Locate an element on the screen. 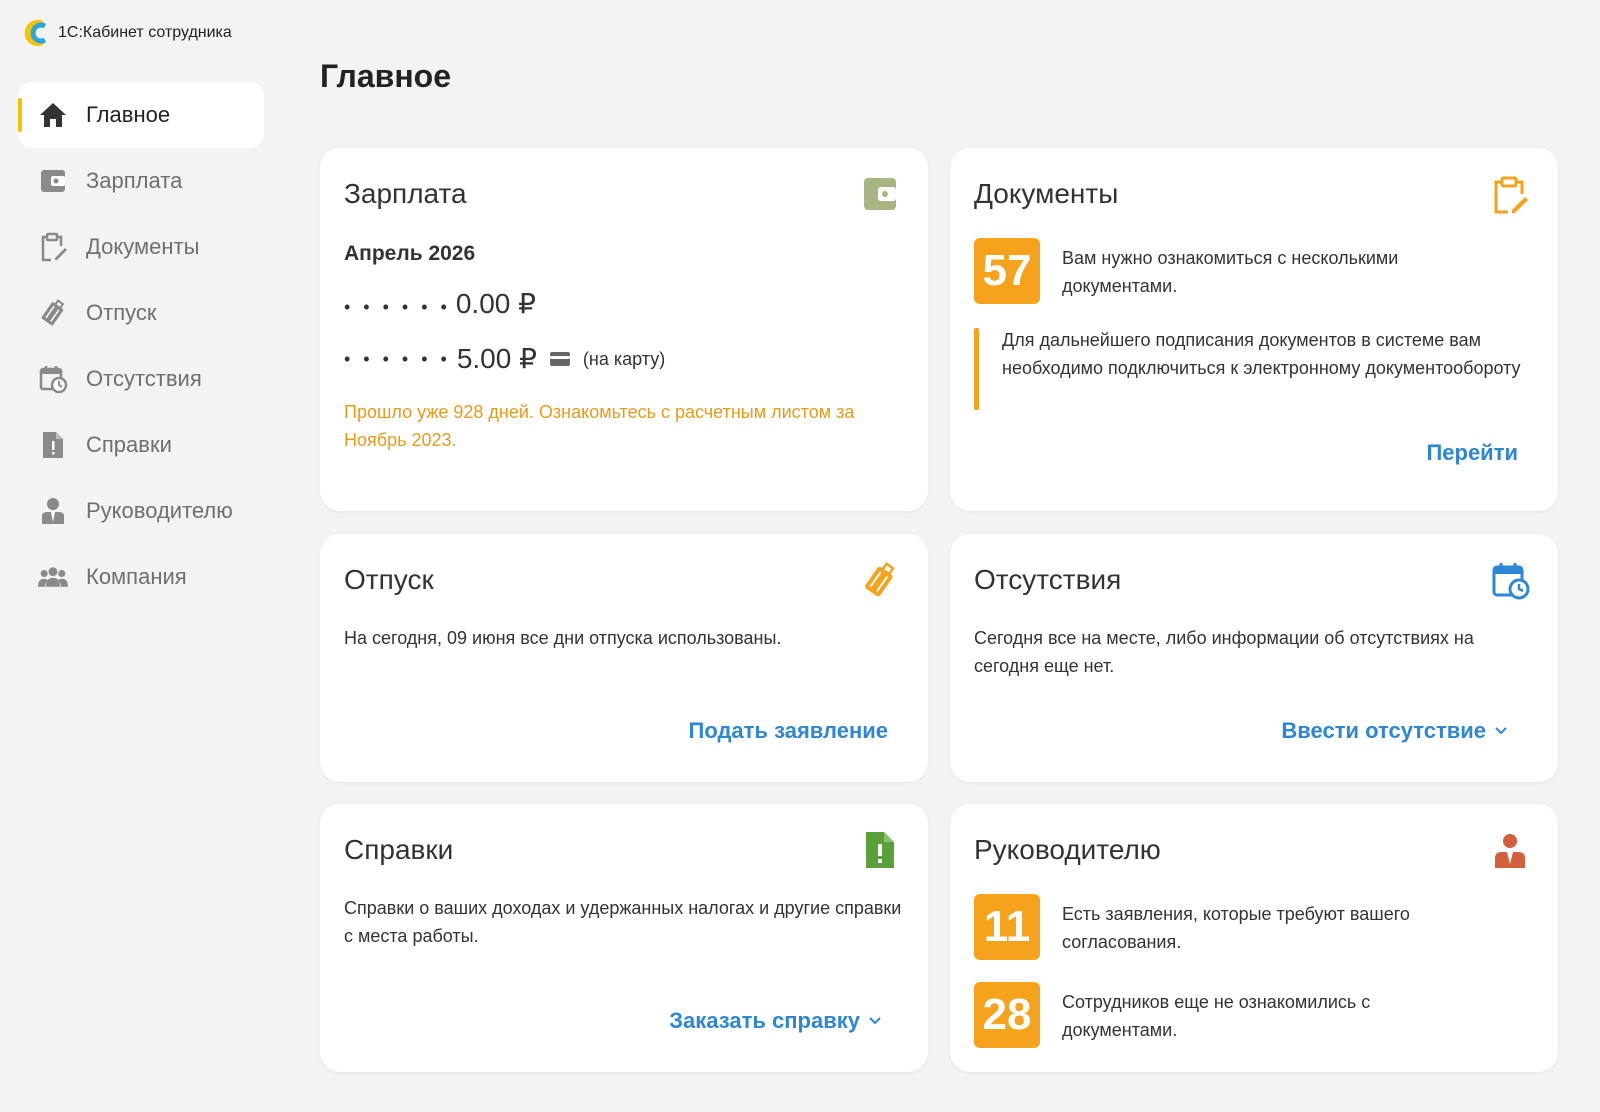 The height and width of the screenshot is (1112, 1600). sidebar-item-label: Отсутствия is located at coordinates (144, 378).